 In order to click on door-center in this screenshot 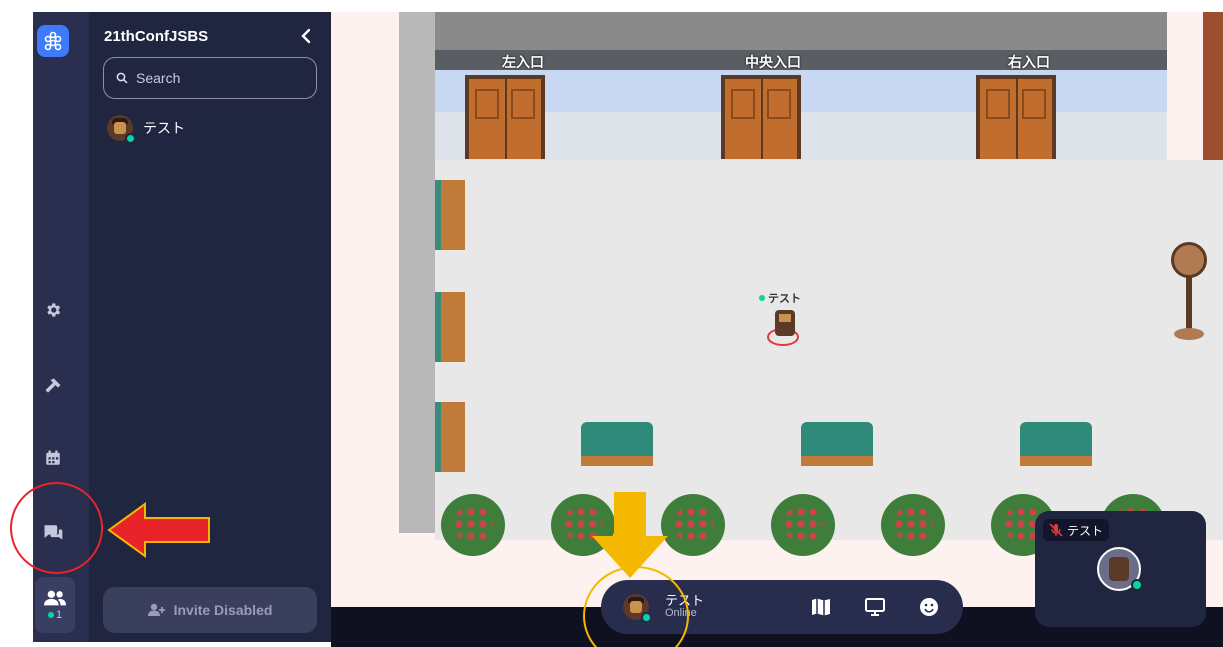, I will do `click(761, 117)`.